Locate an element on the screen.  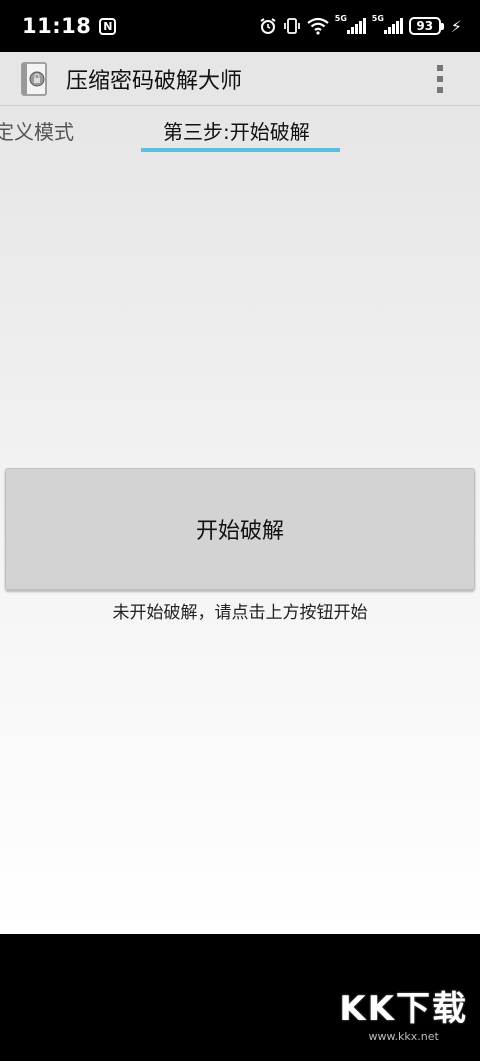
vibrate-icon is located at coordinates (291, 26).